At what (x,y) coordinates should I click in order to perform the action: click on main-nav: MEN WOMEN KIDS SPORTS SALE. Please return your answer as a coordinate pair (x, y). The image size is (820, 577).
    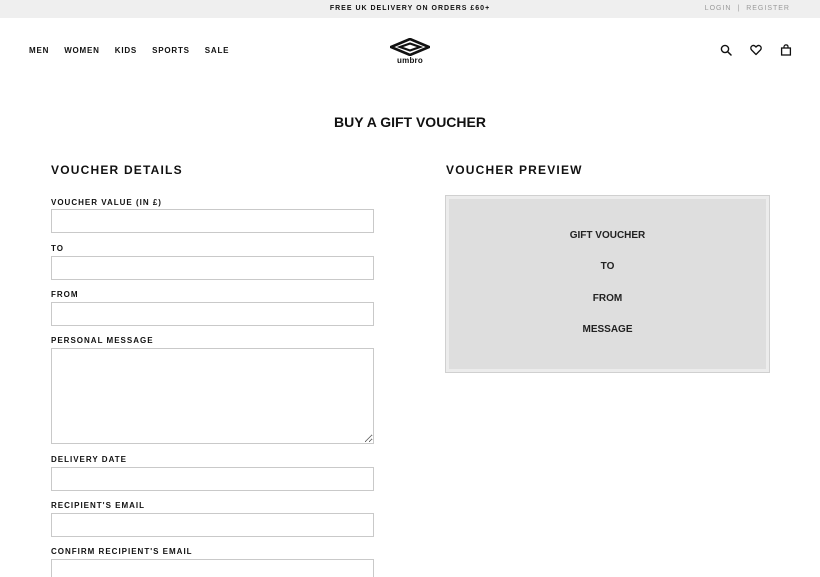
    Looking at the image, I should click on (129, 50).